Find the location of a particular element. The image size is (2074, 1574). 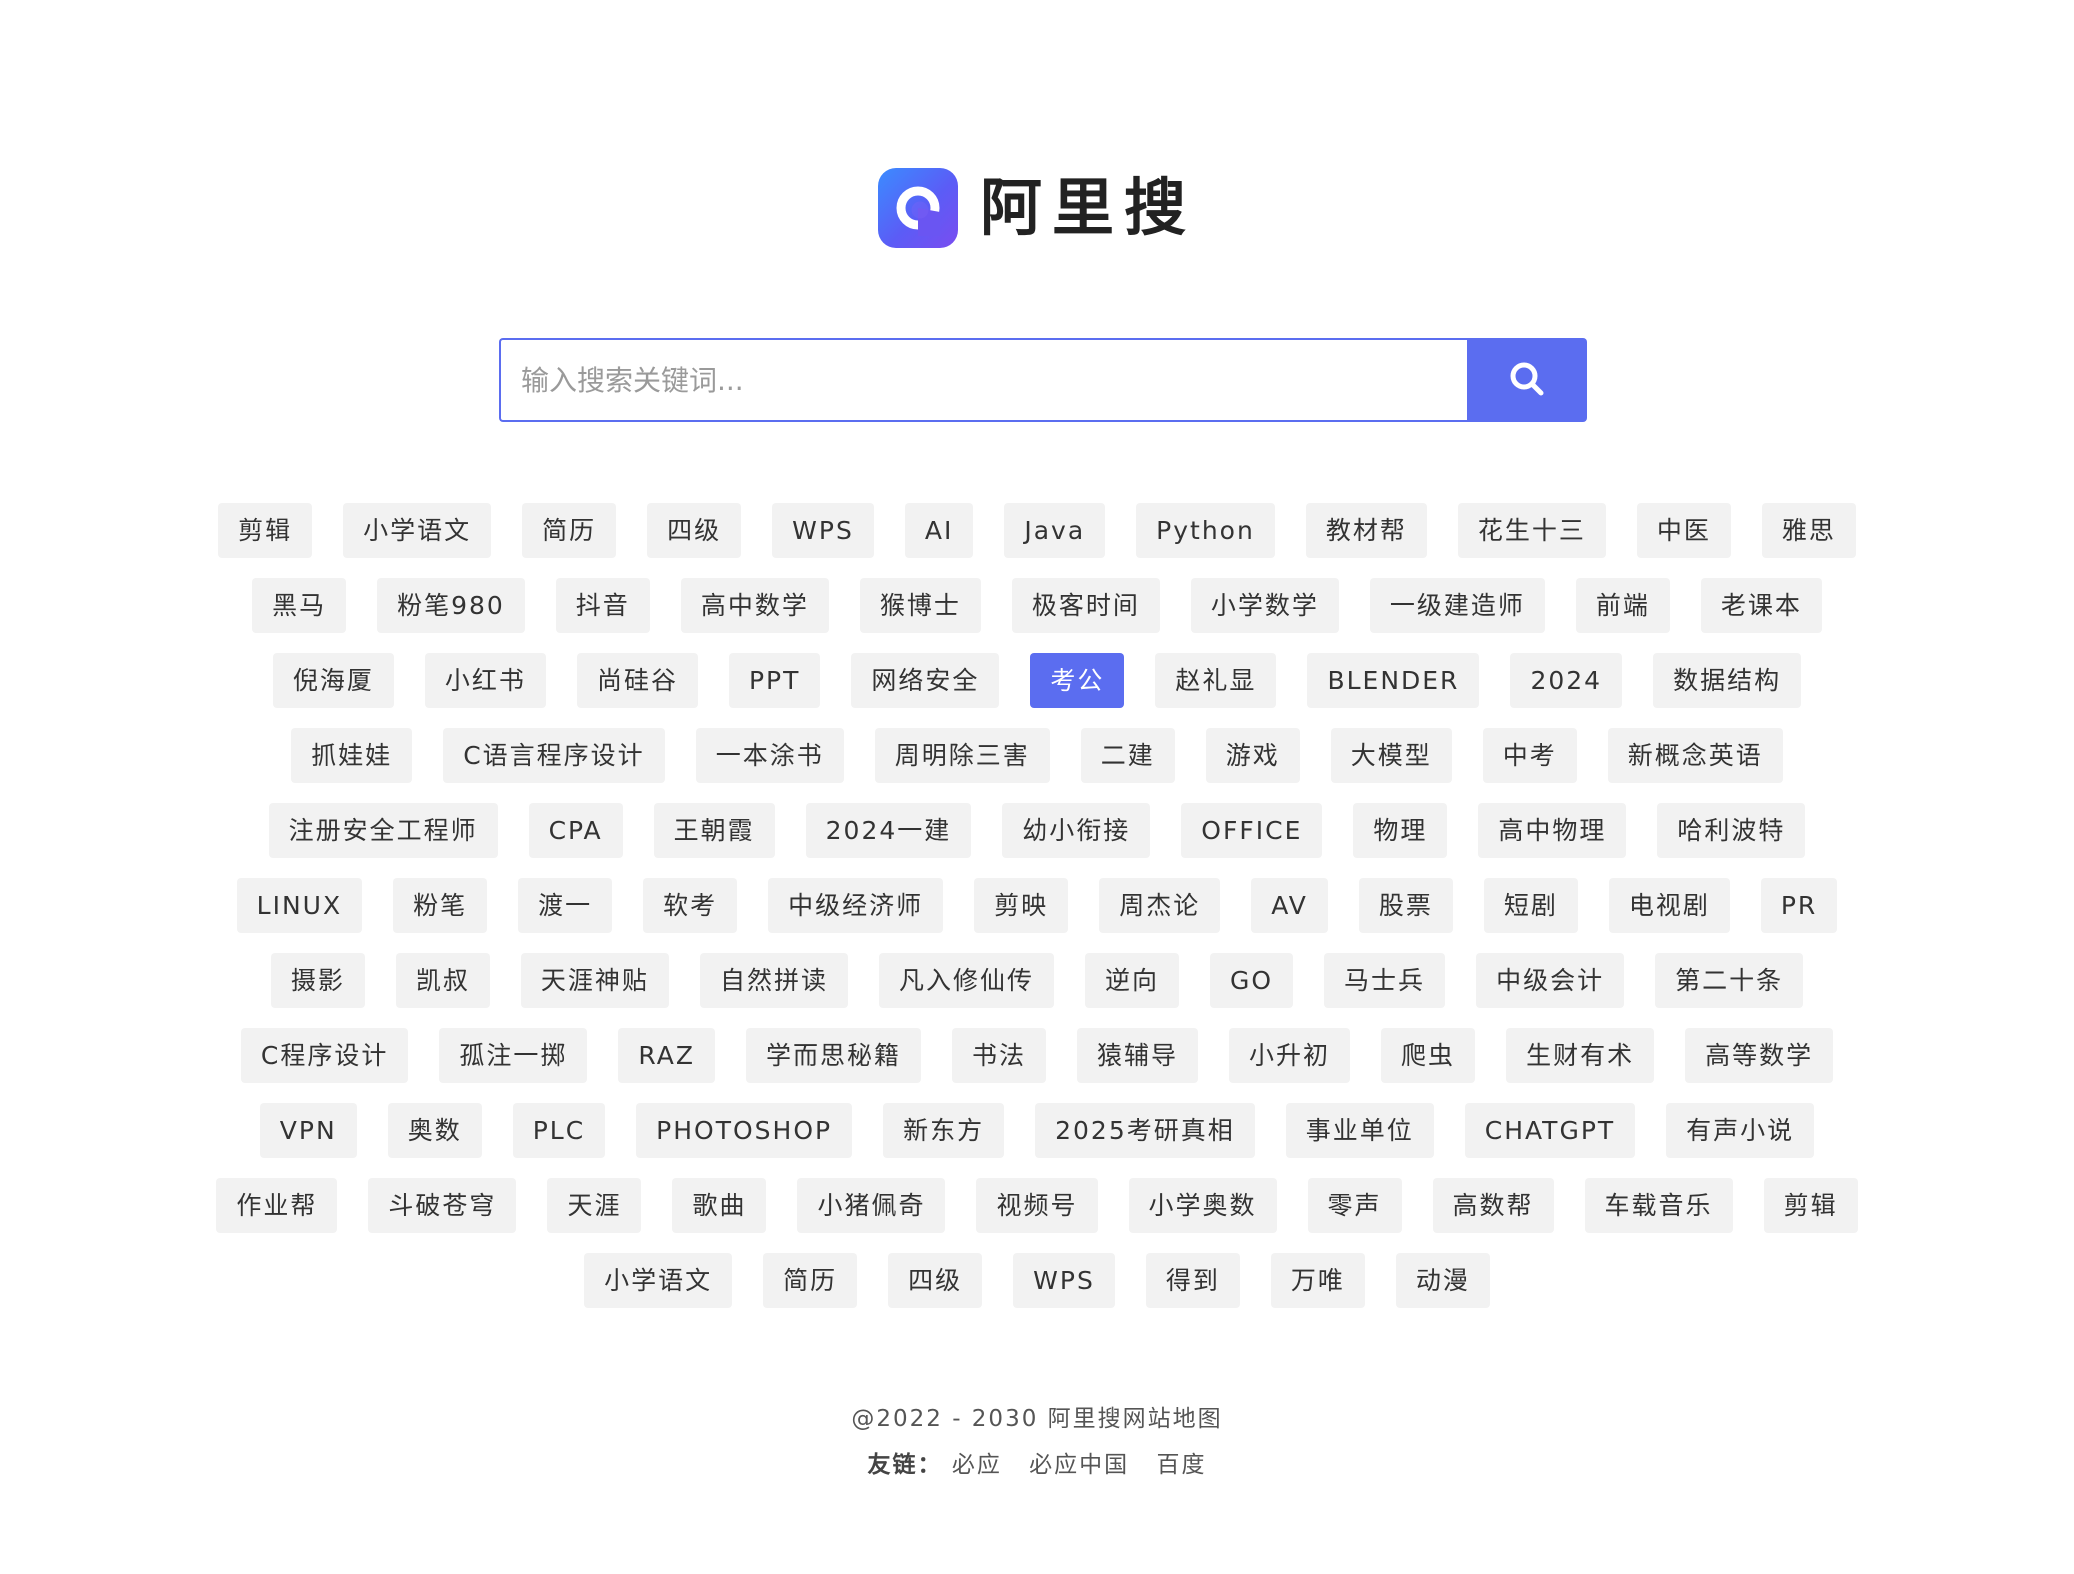

keyword-tag: 第二十条 is located at coordinates (1729, 980).